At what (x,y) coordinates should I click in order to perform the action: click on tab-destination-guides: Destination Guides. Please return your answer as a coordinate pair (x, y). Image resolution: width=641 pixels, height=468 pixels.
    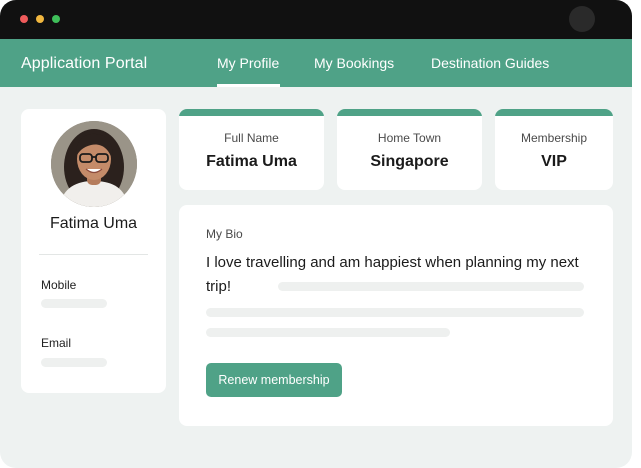
    Looking at the image, I should click on (490, 63).